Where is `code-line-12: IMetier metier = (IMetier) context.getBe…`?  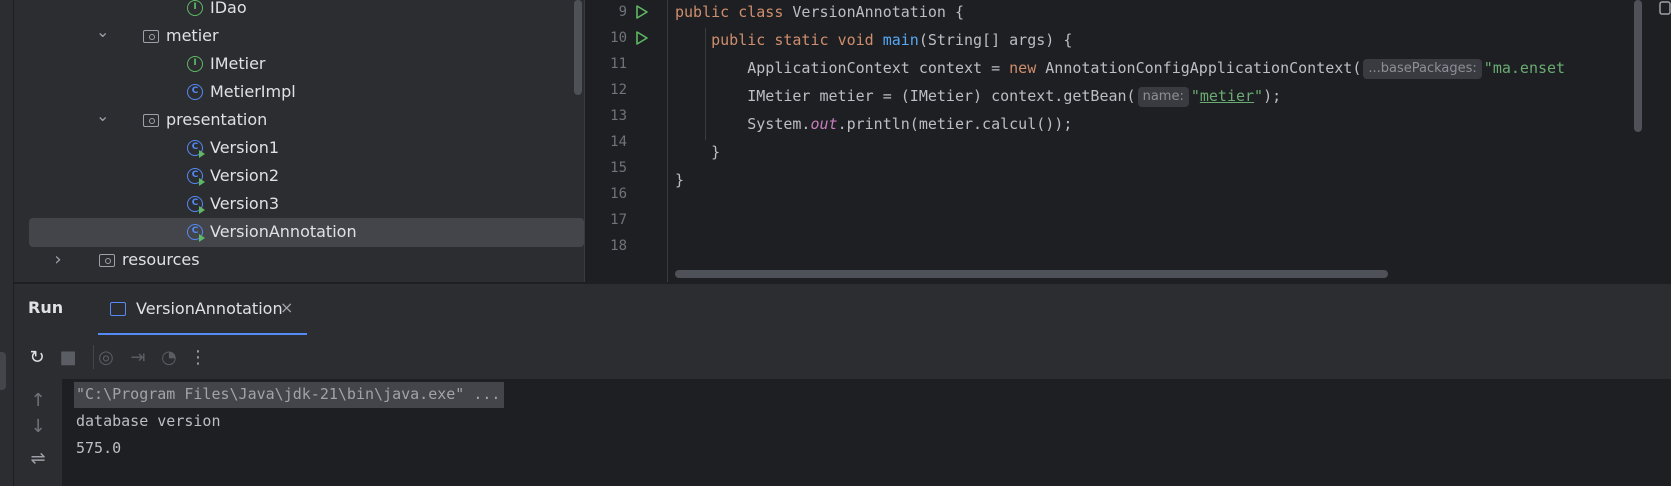 code-line-12: IMetier metier = (IMetier) context.getBe… is located at coordinates (978, 96).